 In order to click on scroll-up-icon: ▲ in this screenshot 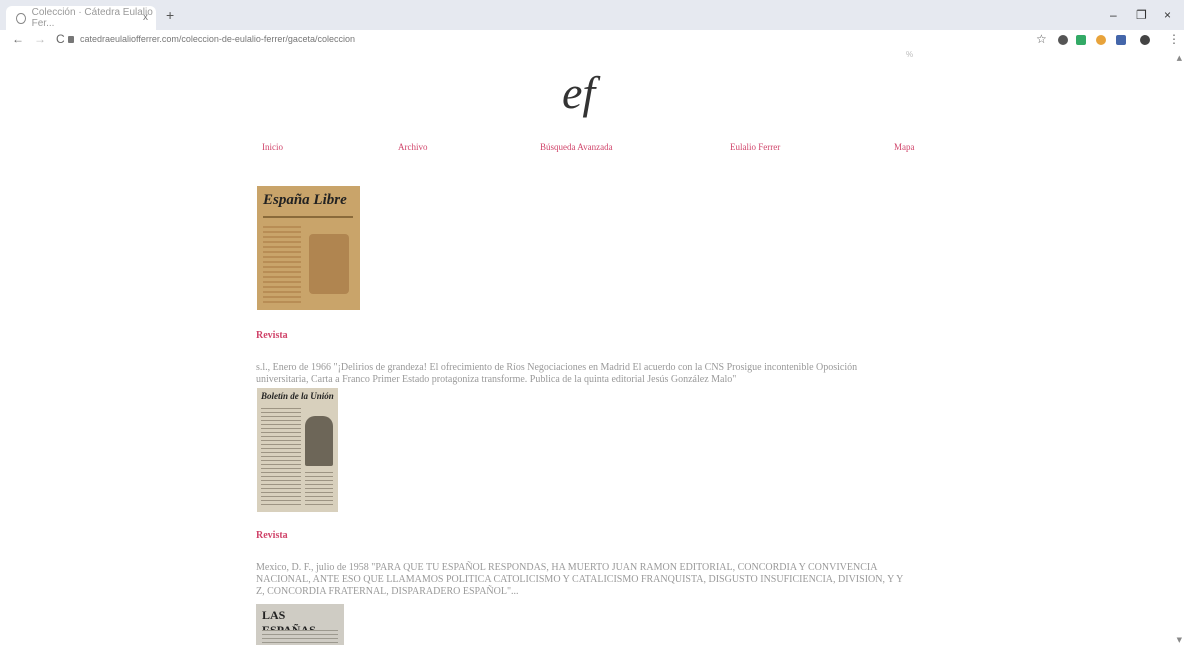, I will do `click(1179, 58)`.